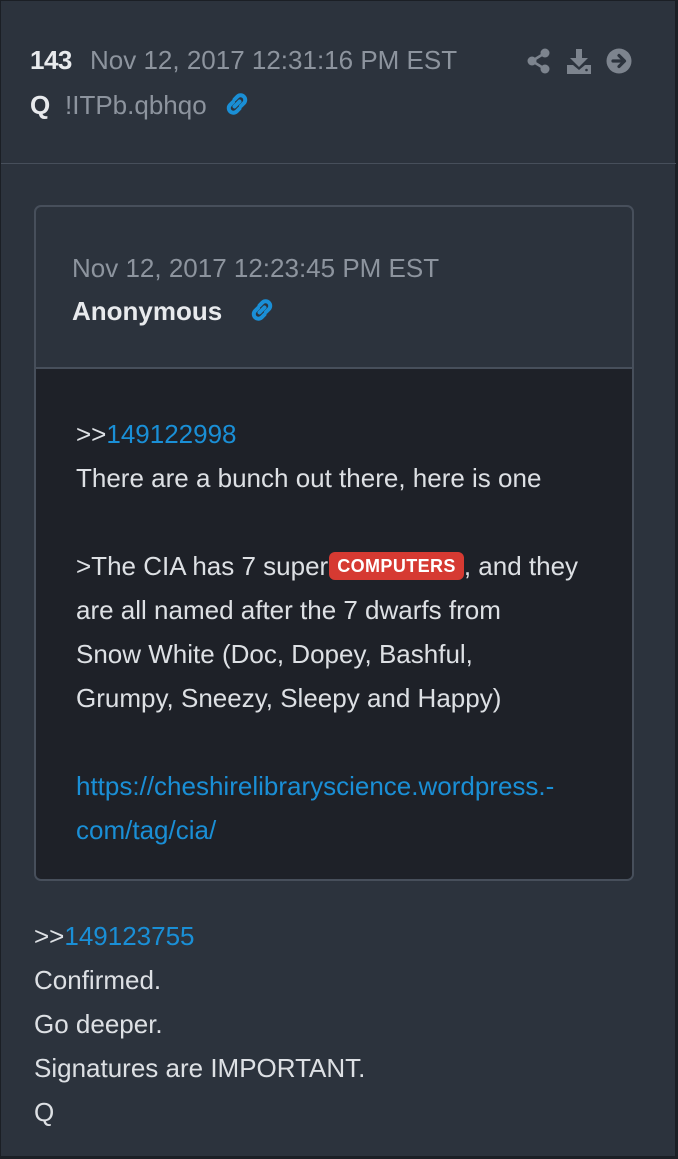 The image size is (678, 1159). I want to click on quoted-text-line: Snow White (Doc, Dopey, Bashful,, so click(274, 654).